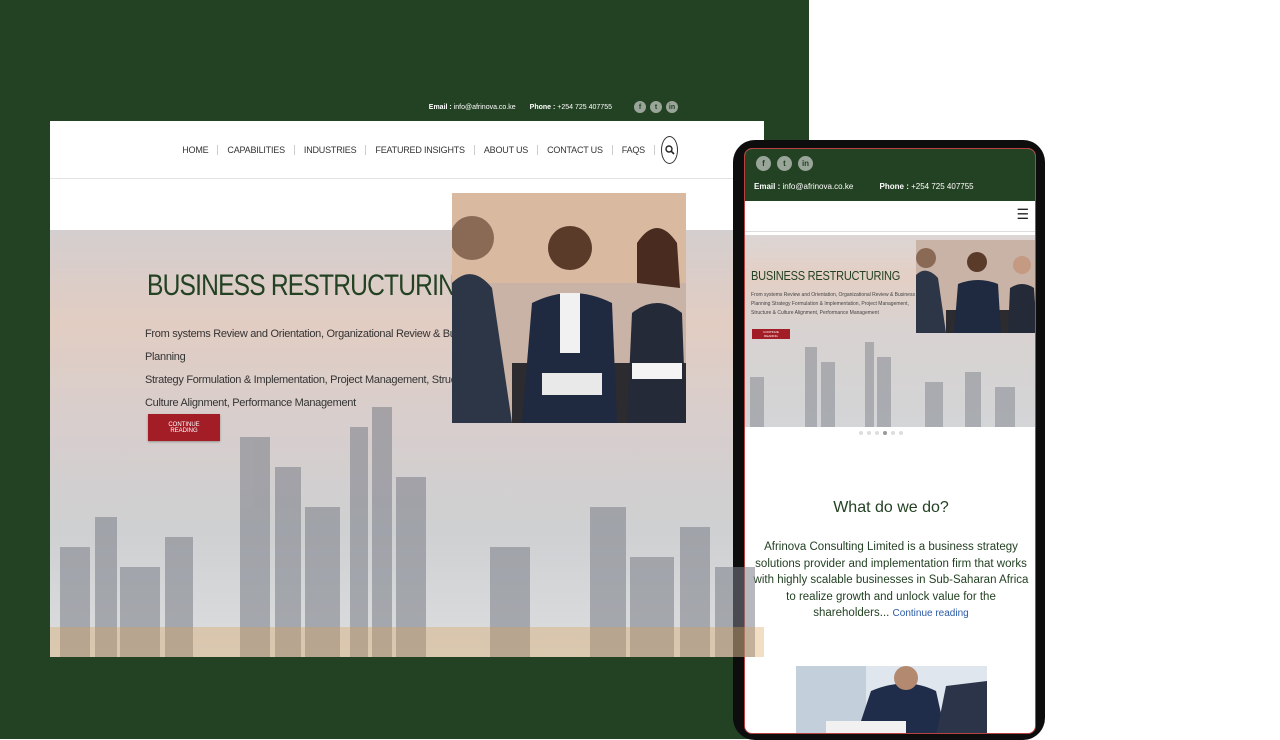 The height and width of the screenshot is (740, 1280). I want to click on nav-item-contact-us: CONTACT US, so click(575, 149).